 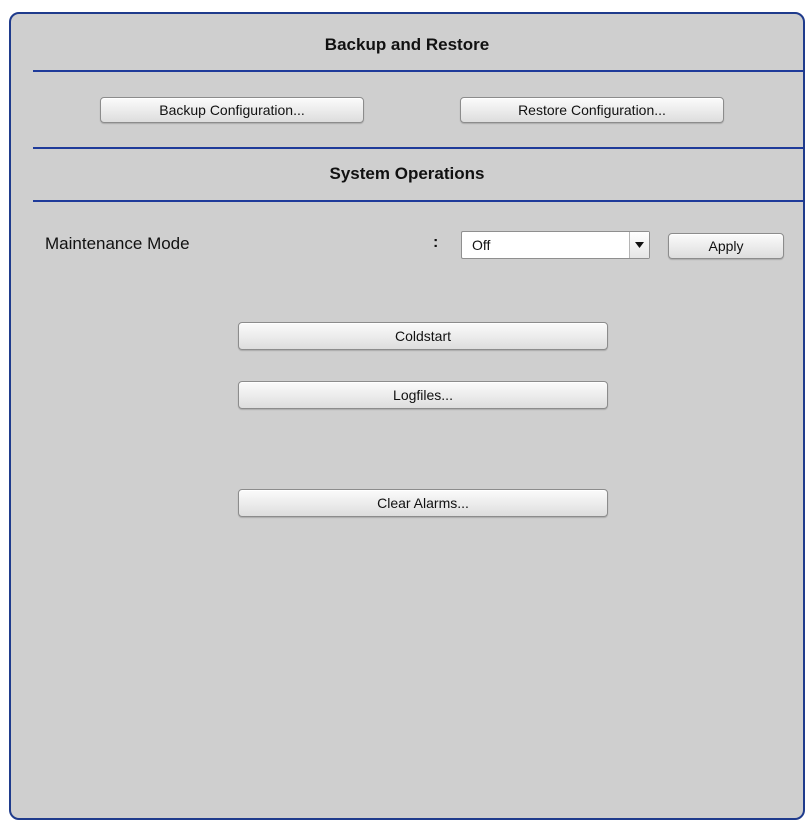 What do you see at coordinates (555, 245) in the screenshot?
I see `maintenance-mode-select: Off` at bounding box center [555, 245].